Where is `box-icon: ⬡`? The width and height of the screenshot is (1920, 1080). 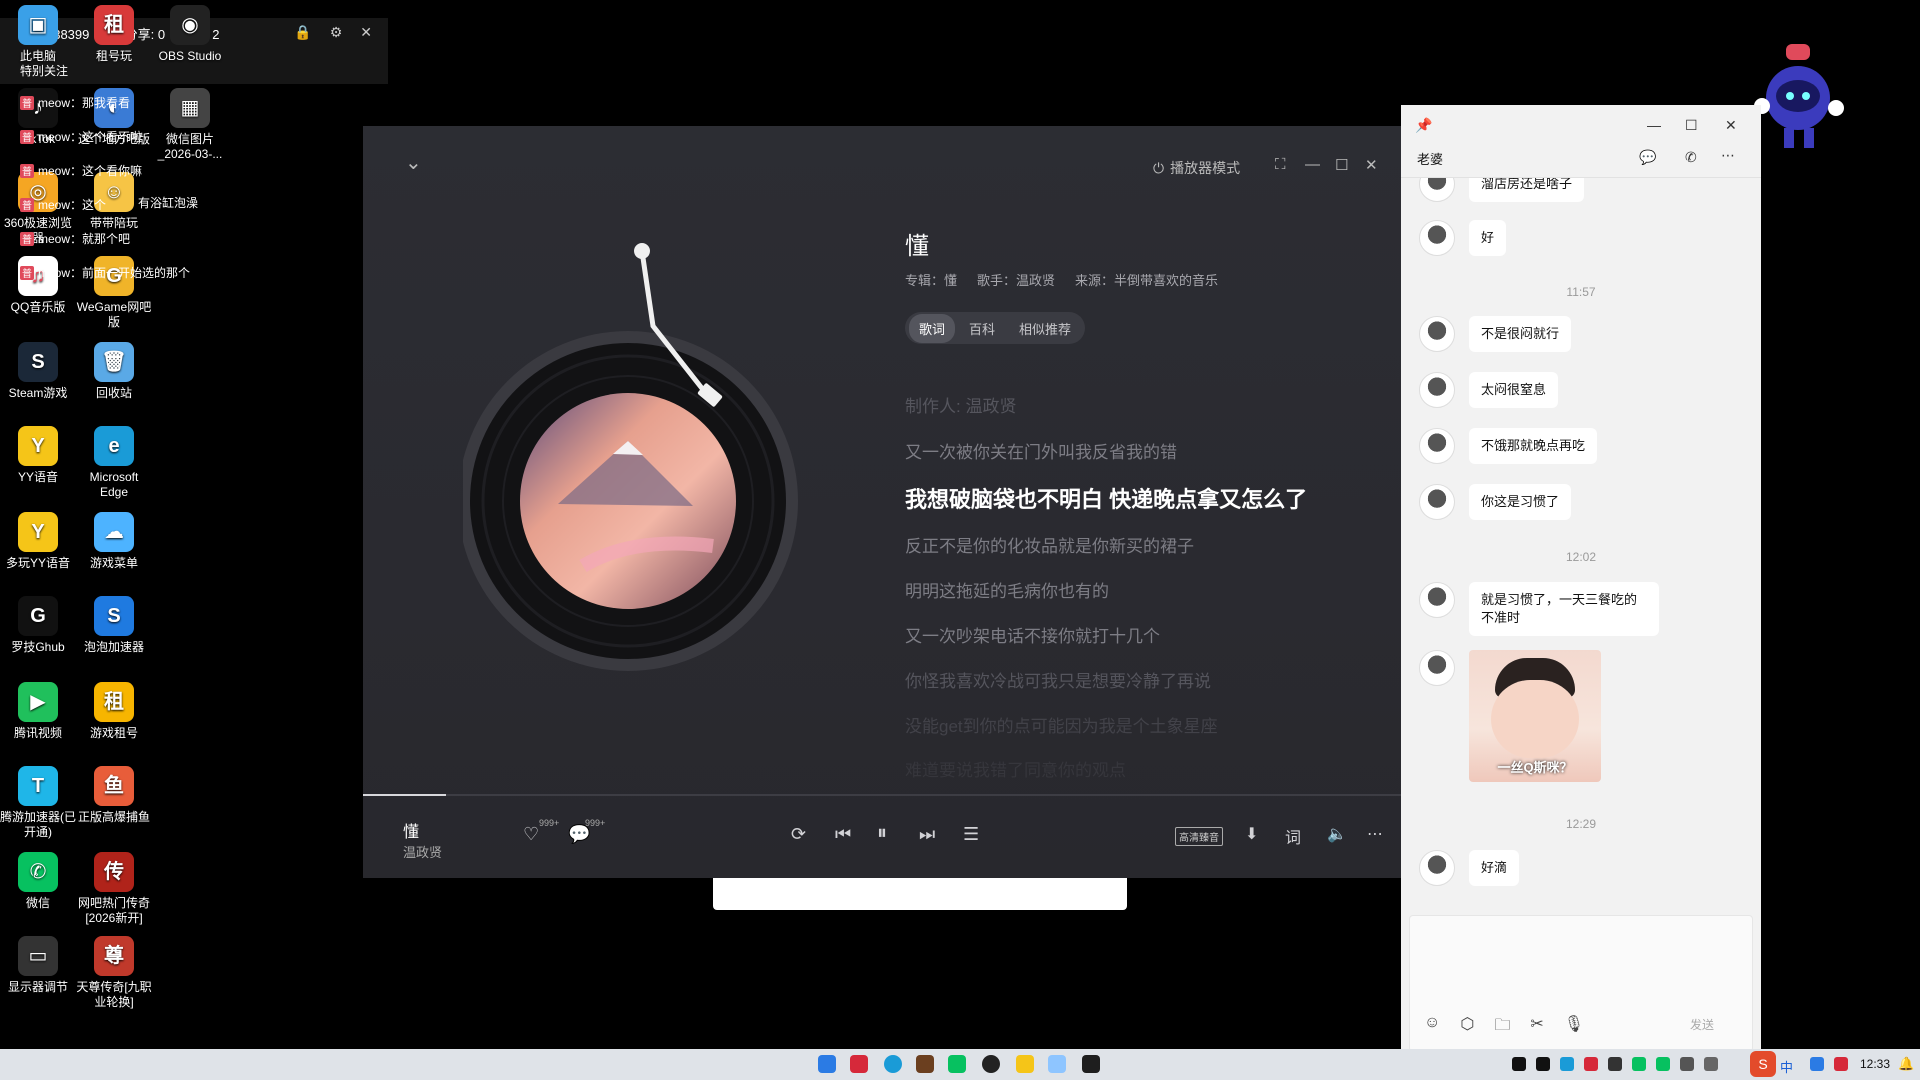
box-icon: ⬡ is located at coordinates (1467, 1027).